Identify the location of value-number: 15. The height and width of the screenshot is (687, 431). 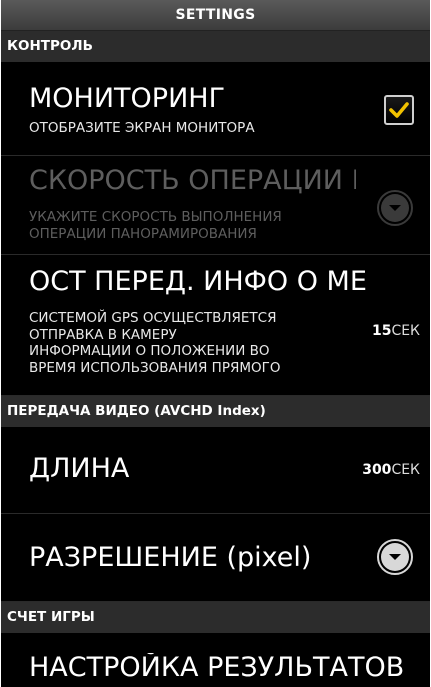
(381, 331).